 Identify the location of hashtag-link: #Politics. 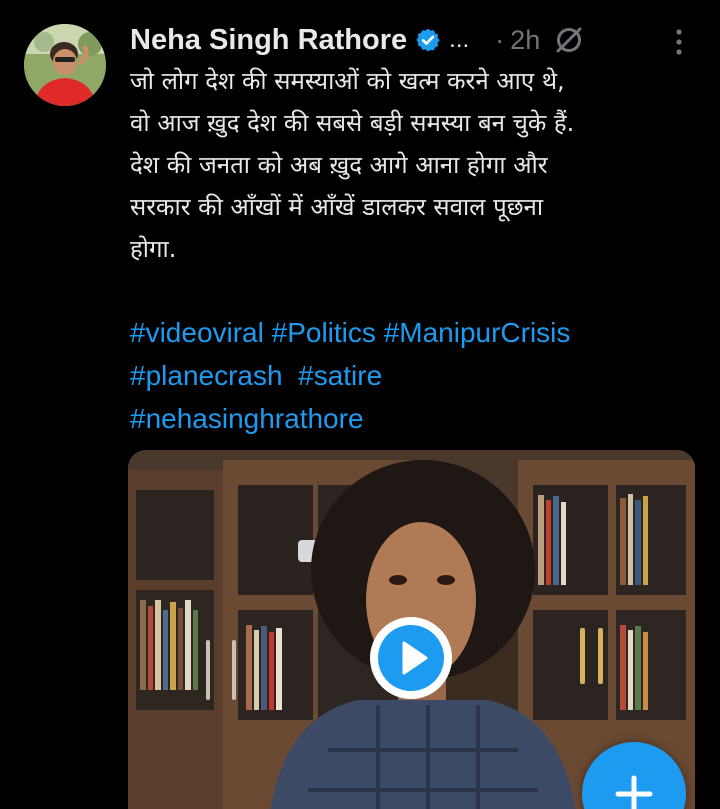
(324, 332).